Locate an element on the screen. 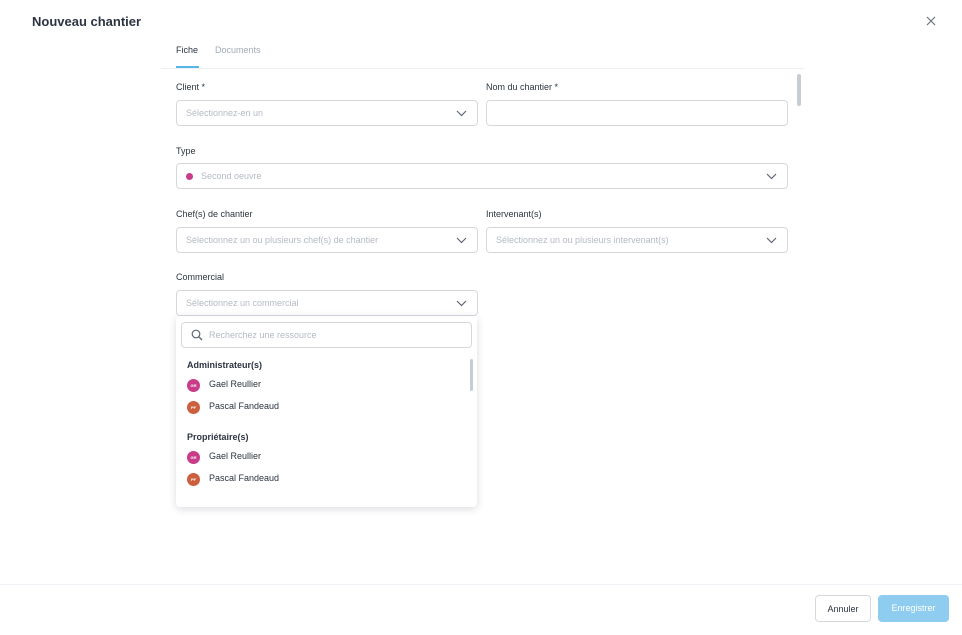 The image size is (962, 635). tab-documents: Documents is located at coordinates (238, 50).